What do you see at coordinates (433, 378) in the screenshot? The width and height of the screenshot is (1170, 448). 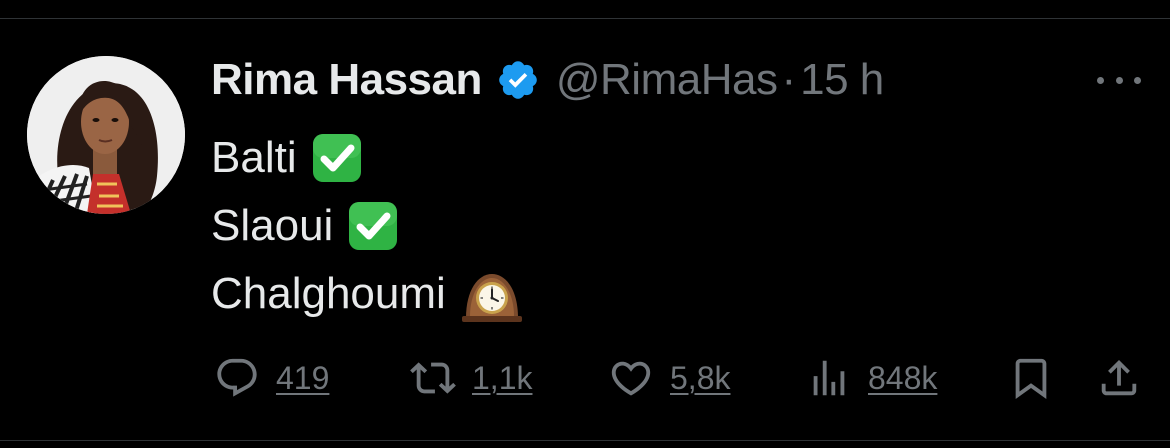 I see `retweet-icon` at bounding box center [433, 378].